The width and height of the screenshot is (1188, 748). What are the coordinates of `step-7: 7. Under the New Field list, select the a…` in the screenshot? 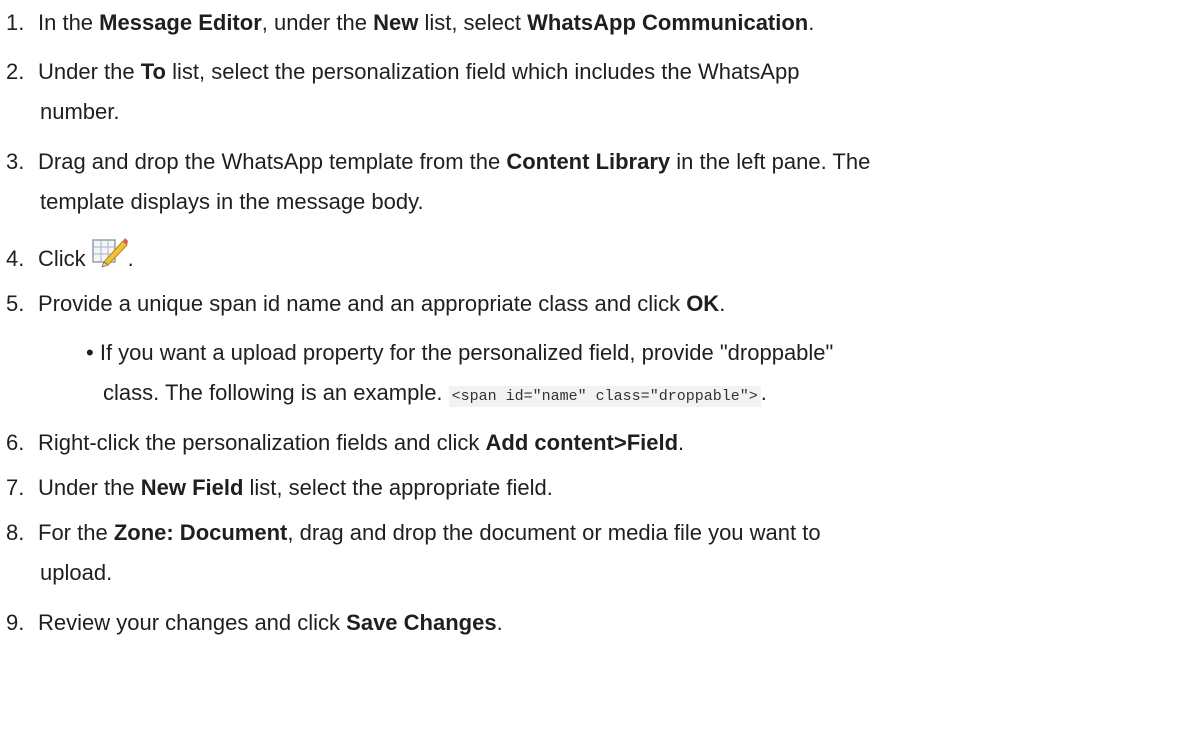 It's located at (276, 488).